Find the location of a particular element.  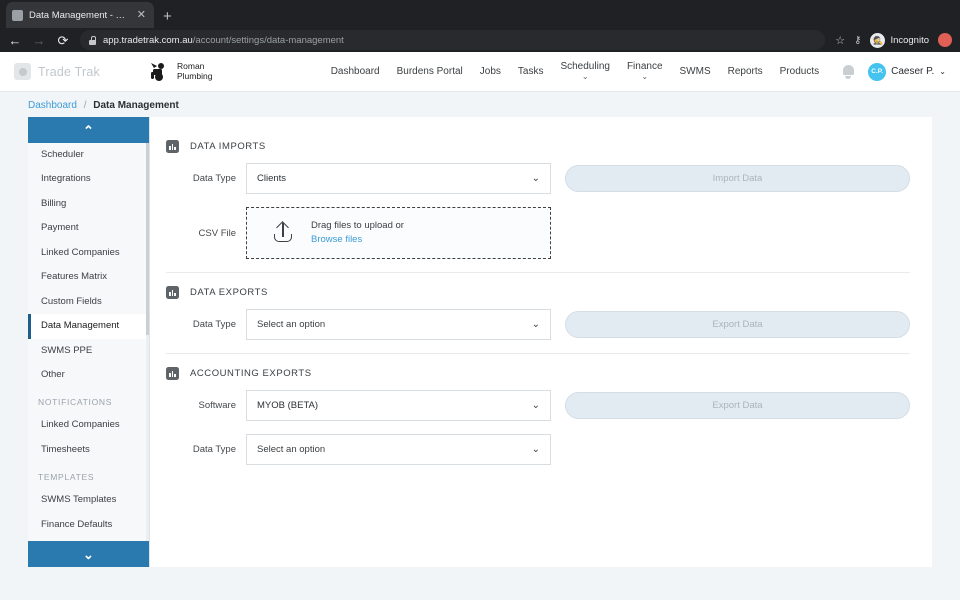

field-export-data-type: Data Type Select an option ⌄ Export Data is located at coordinates (538, 324).